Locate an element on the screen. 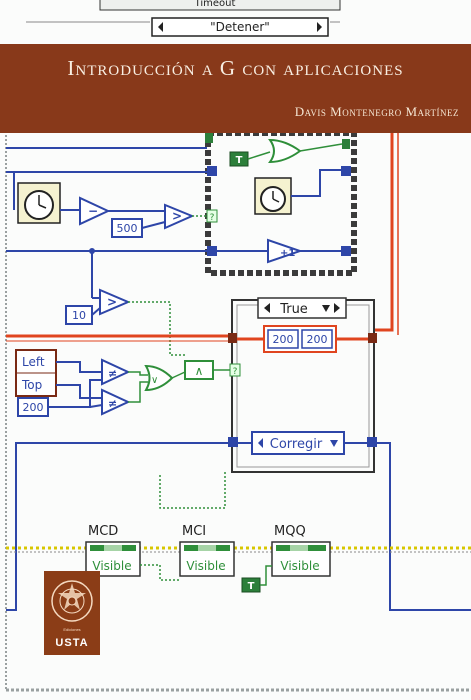 The image size is (471, 700). timer-icon-inner is located at coordinates (273, 196).